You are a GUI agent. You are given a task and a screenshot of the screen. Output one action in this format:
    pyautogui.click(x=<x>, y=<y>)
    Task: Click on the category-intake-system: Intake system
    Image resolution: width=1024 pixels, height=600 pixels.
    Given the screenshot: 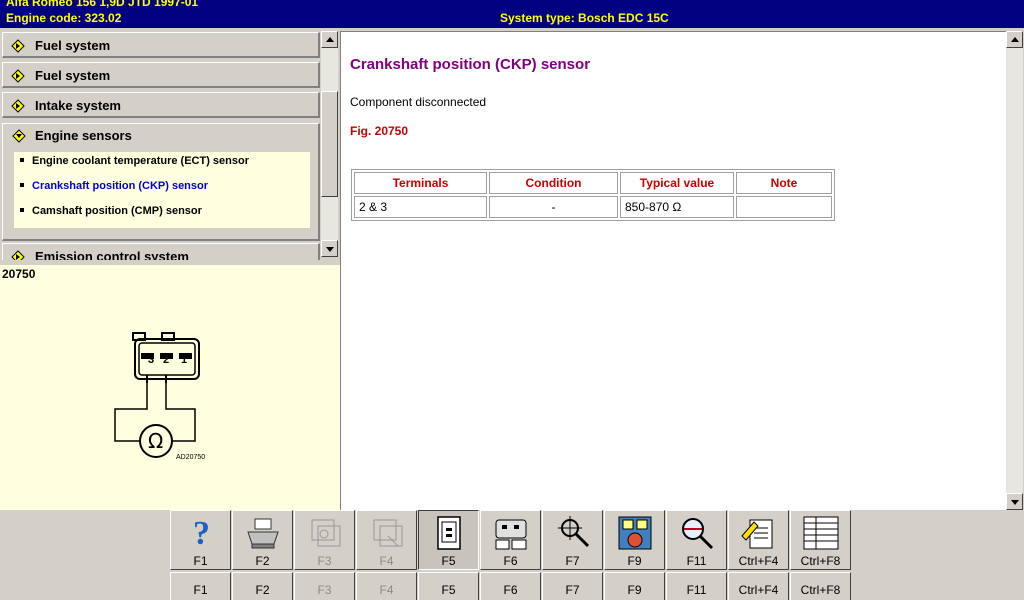 What is the action you would take?
    pyautogui.click(x=161, y=105)
    